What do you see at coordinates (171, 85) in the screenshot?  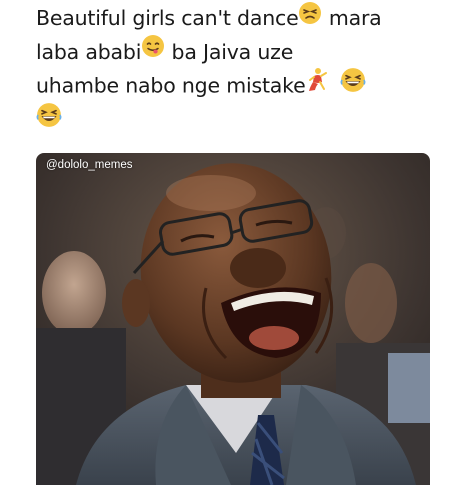 I see `caption-text-3: uhambe nabo nge mistake` at bounding box center [171, 85].